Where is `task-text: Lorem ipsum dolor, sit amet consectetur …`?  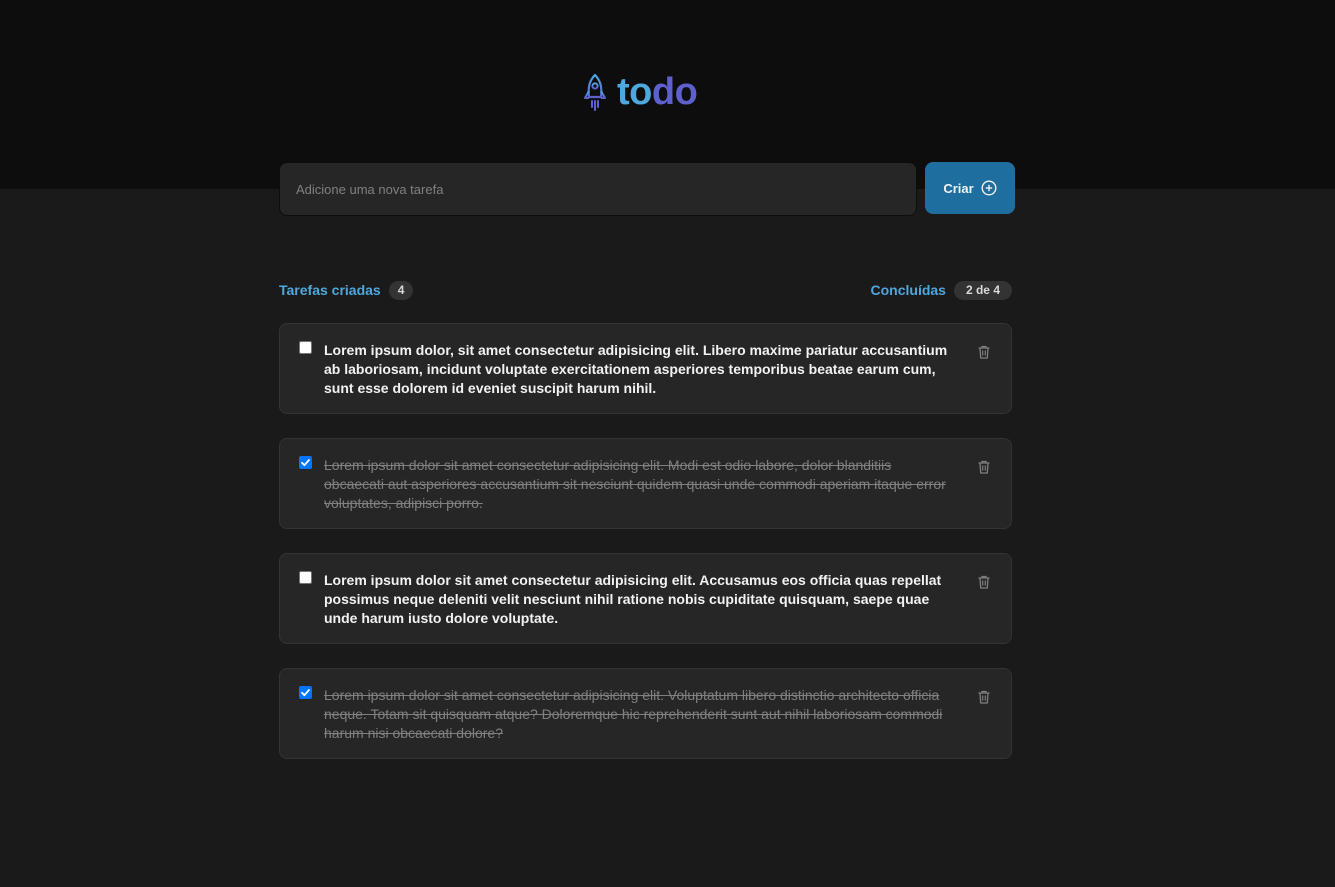 task-text: Lorem ipsum dolor, sit amet consectetur … is located at coordinates (636, 369).